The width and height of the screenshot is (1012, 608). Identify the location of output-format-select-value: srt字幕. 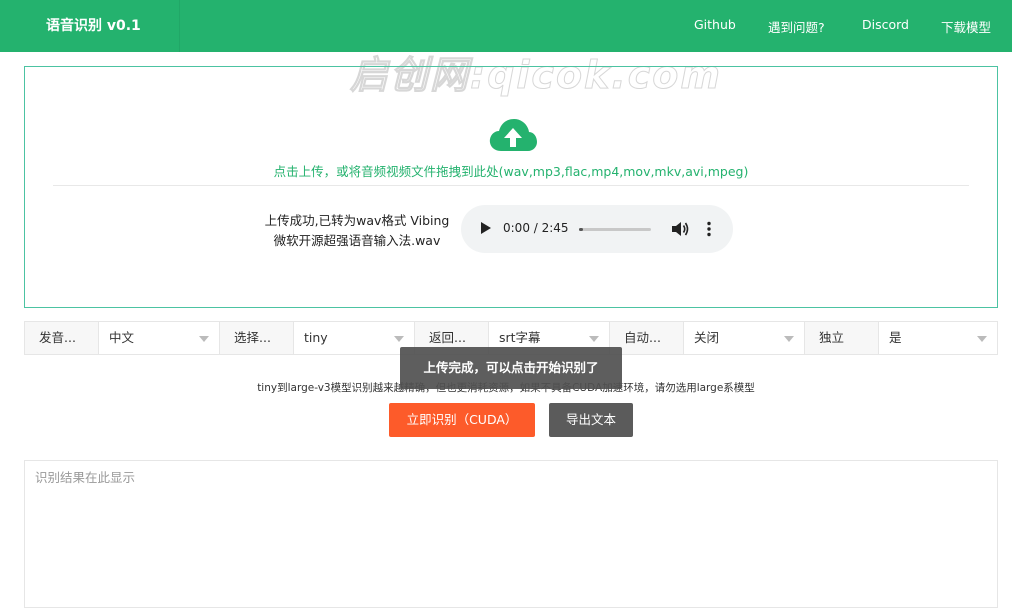
(520, 337).